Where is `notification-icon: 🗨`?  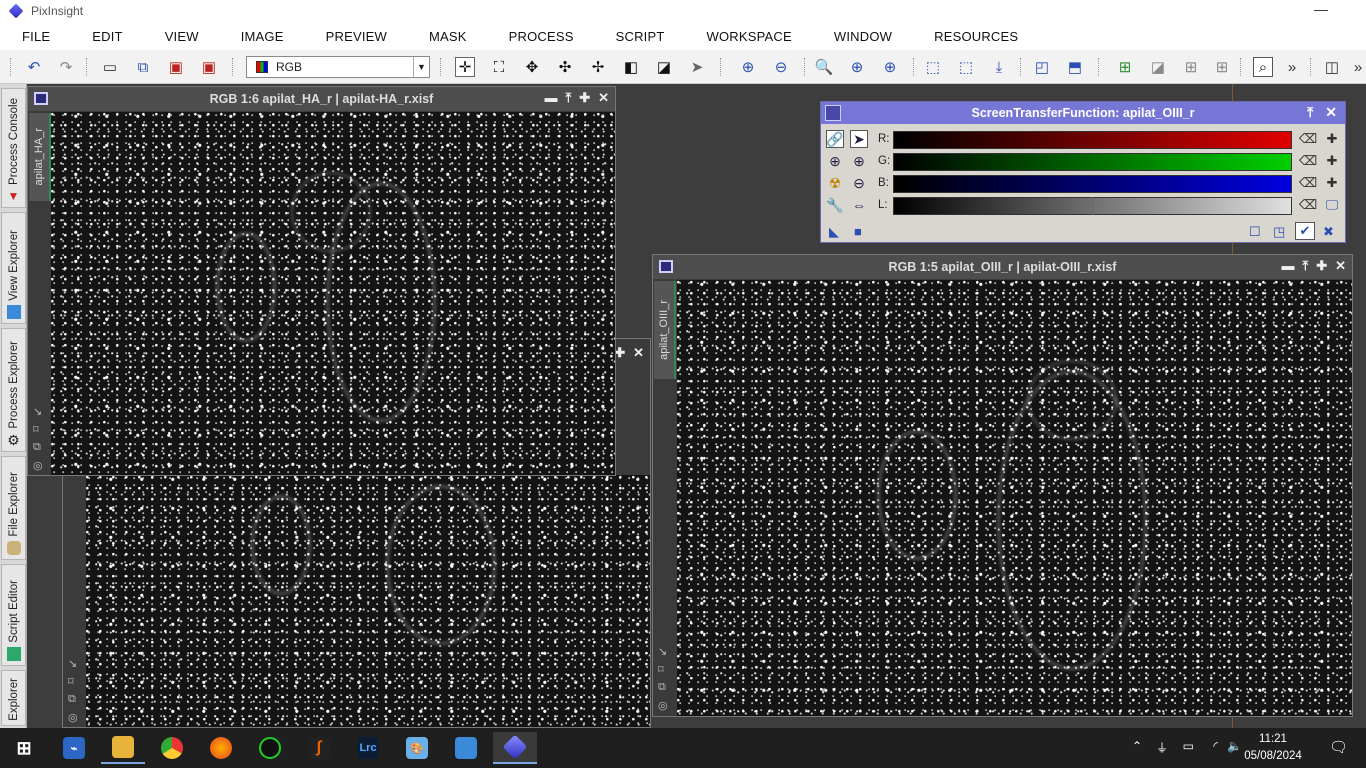 notification-icon: 🗨 is located at coordinates (1338, 747).